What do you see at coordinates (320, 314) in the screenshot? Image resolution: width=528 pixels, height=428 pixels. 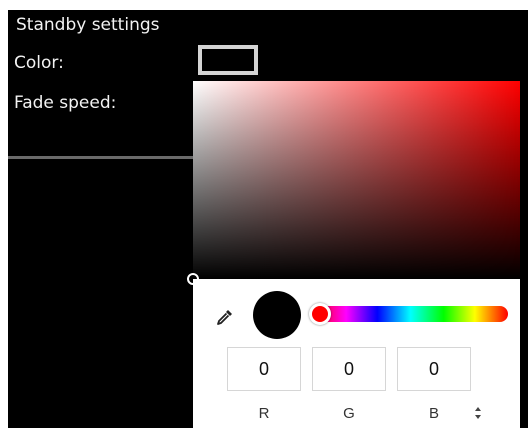 I see `hue-slider-thumb` at bounding box center [320, 314].